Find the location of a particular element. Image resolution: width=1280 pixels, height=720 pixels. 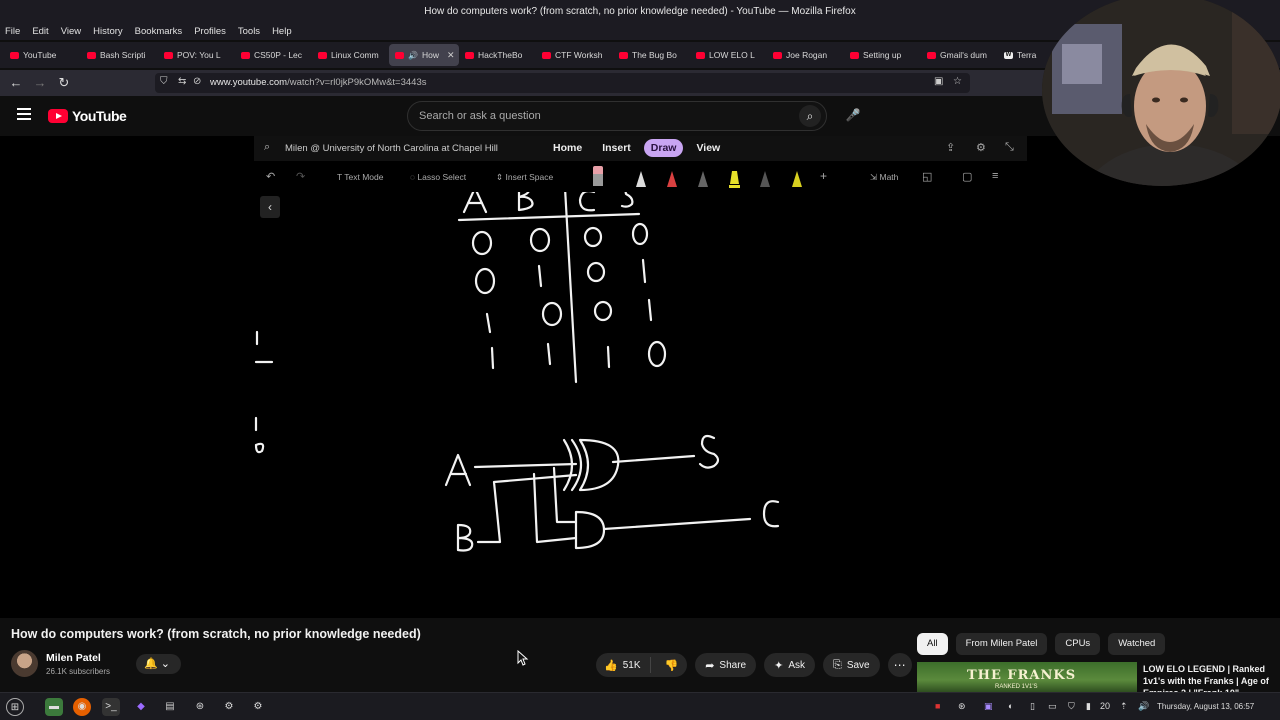

search-input: Search or ask a question is located at coordinates (480, 116).